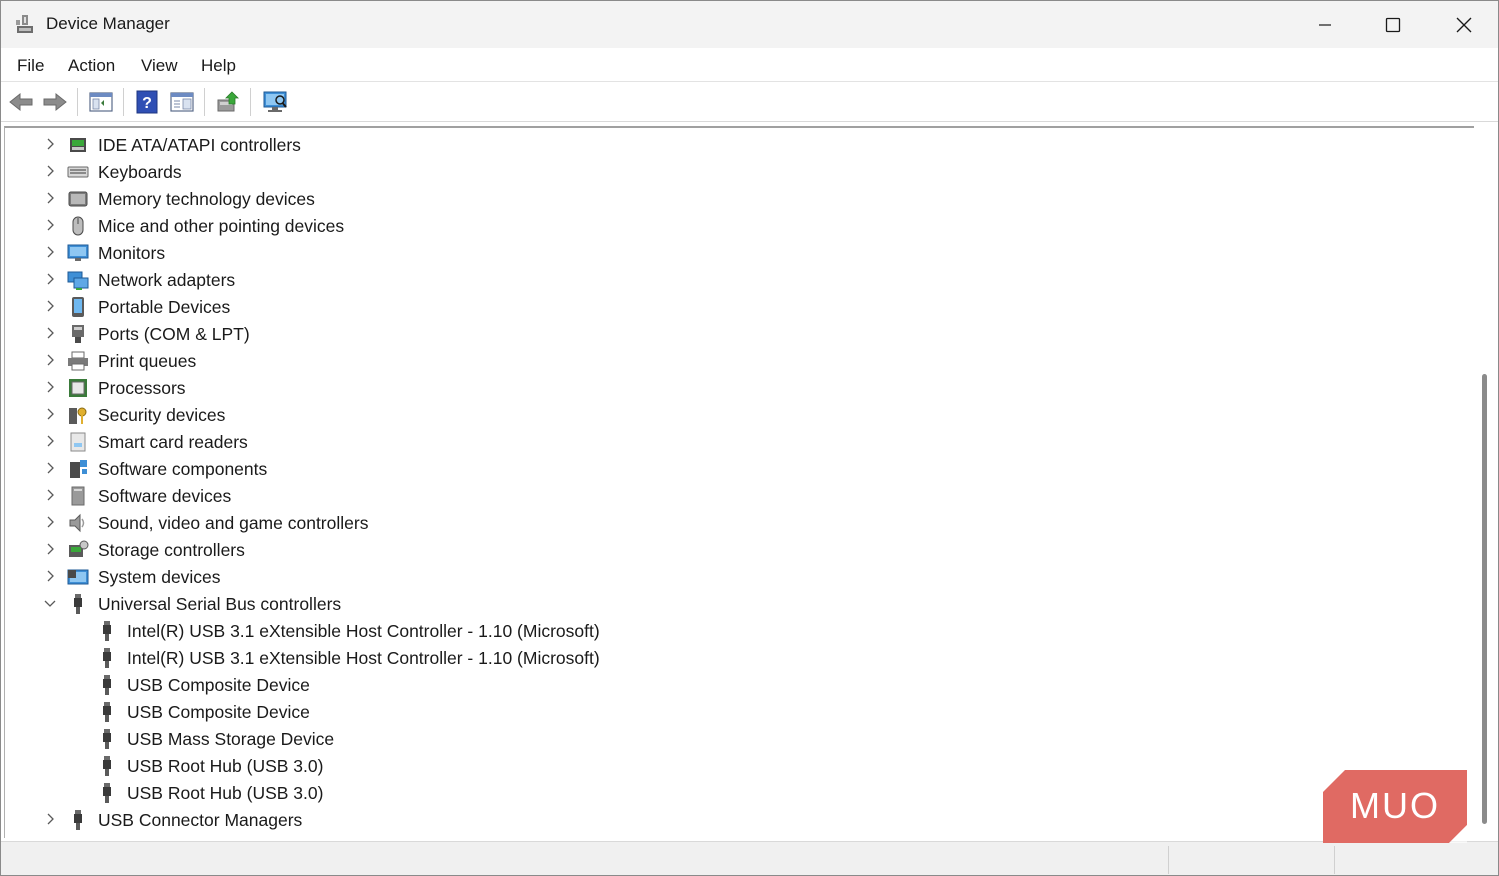 The width and height of the screenshot is (1499, 876). What do you see at coordinates (131, 253) in the screenshot?
I see `tree-category-label: Monitors` at bounding box center [131, 253].